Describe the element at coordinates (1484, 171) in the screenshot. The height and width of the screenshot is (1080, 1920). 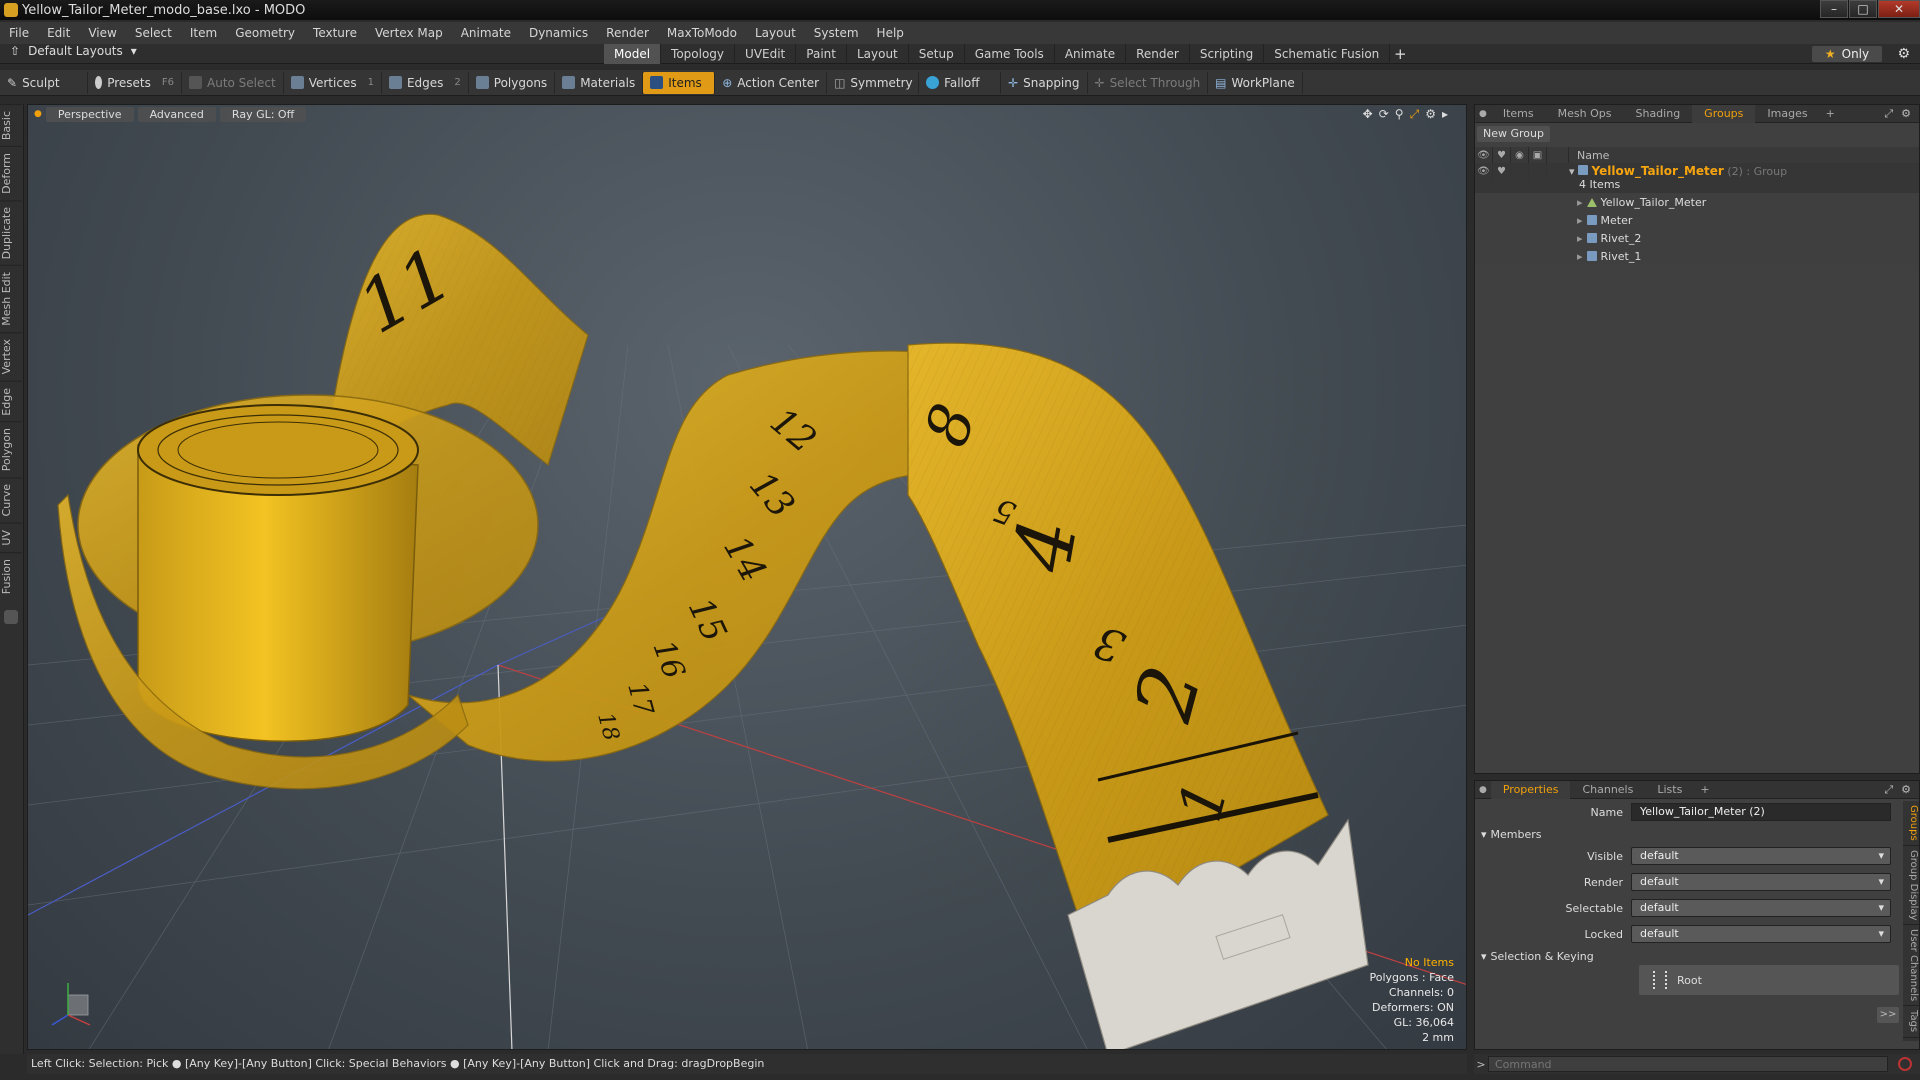
I see `group-visible-icon: 👁` at that location.